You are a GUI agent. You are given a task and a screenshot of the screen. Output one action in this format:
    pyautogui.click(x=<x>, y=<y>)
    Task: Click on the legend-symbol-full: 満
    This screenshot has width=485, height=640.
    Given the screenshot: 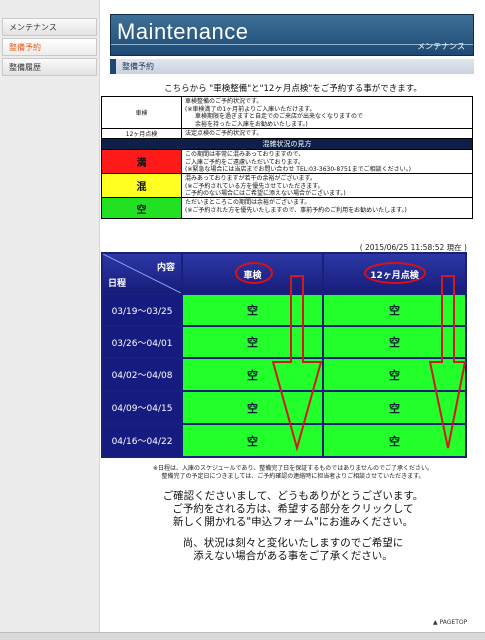 What is the action you would take?
    pyautogui.click(x=142, y=161)
    